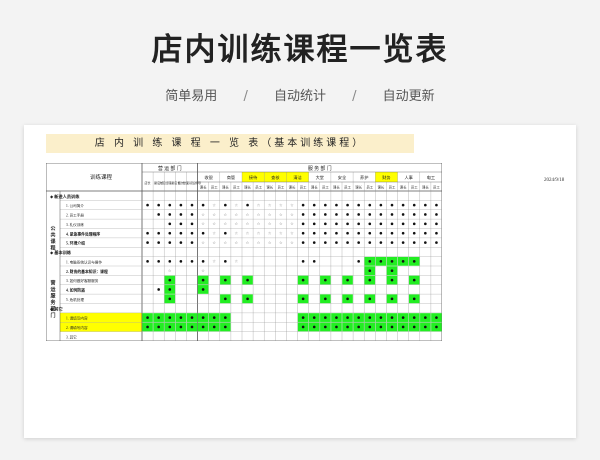 Image resolution: width=600 pixels, height=460 pixels. Describe the element at coordinates (61, 252) in the screenshot. I see `course-name: ◆ 基本训练` at that location.